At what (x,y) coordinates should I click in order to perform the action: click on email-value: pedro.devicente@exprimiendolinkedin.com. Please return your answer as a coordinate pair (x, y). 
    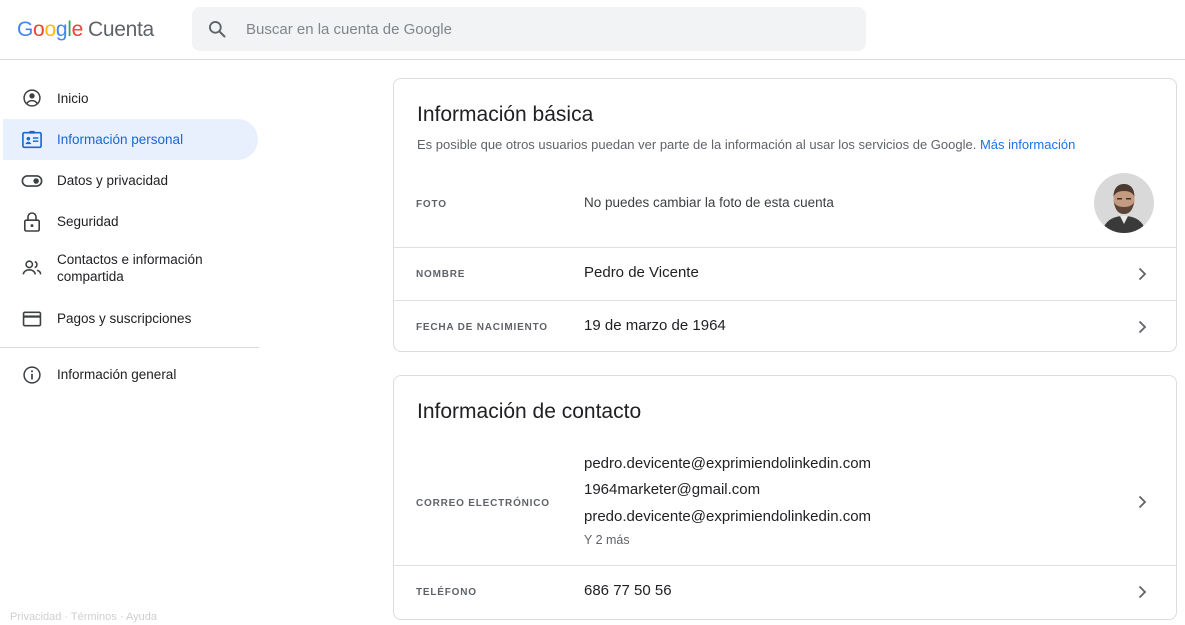
    Looking at the image, I should click on (728, 463).